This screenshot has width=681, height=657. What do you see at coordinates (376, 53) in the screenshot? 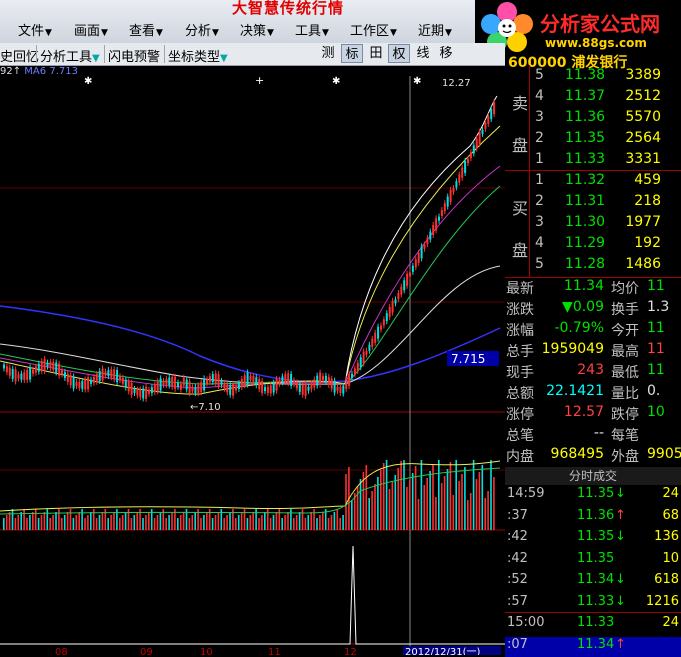
I see `grid-button: 田` at bounding box center [376, 53].